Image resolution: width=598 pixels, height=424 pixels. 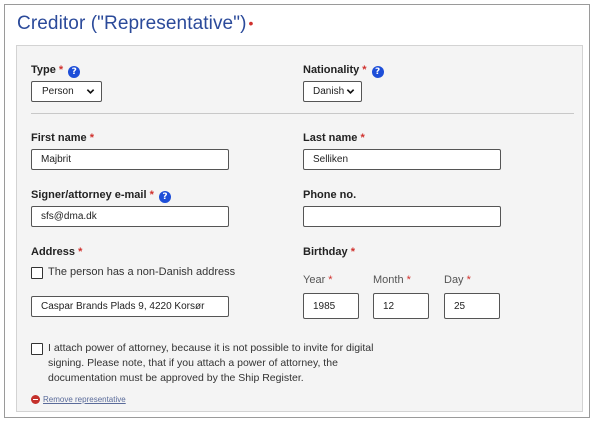 What do you see at coordinates (330, 195) in the screenshot?
I see `phone-label: Phone no.` at bounding box center [330, 195].